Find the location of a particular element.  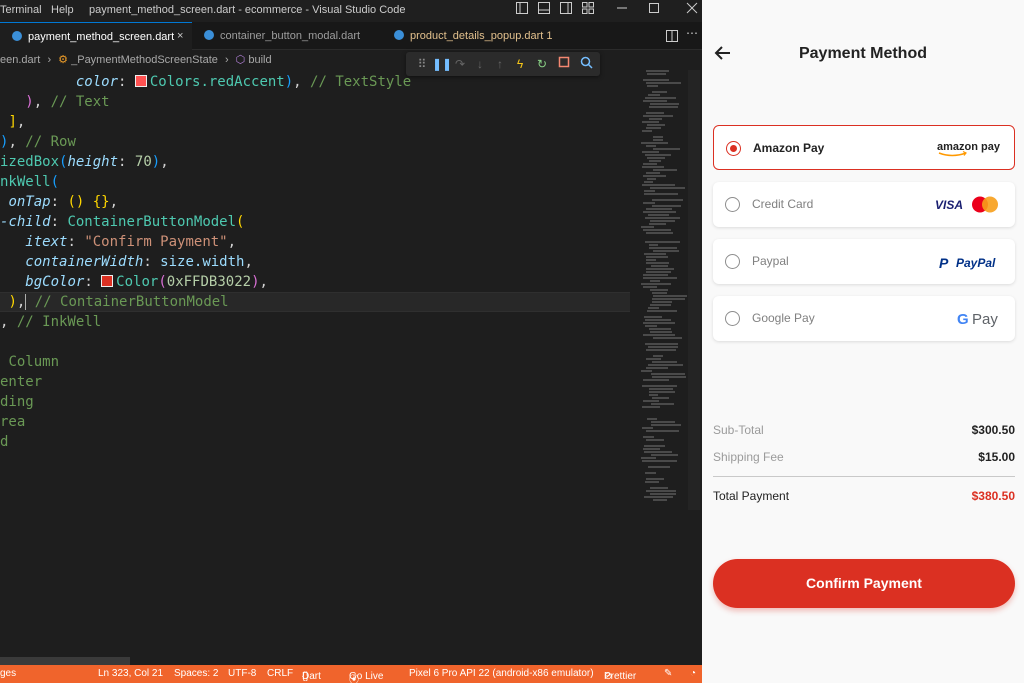

payment-option-credit-card: Credit Card VISA is located at coordinates (864, 204).